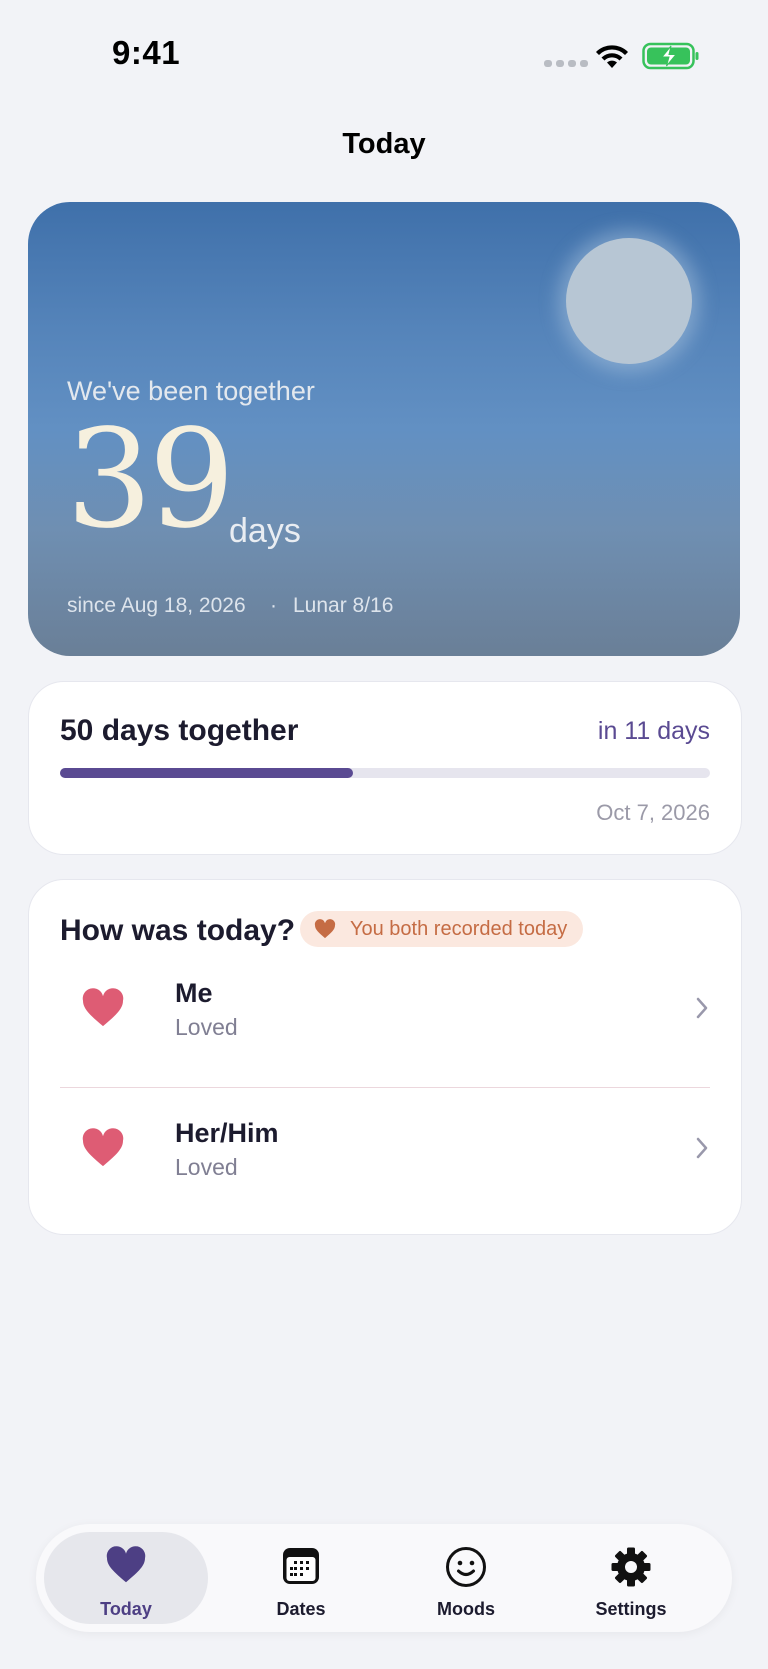 The image size is (768, 1669). What do you see at coordinates (126, 1609) in the screenshot?
I see `tab-label: Today` at bounding box center [126, 1609].